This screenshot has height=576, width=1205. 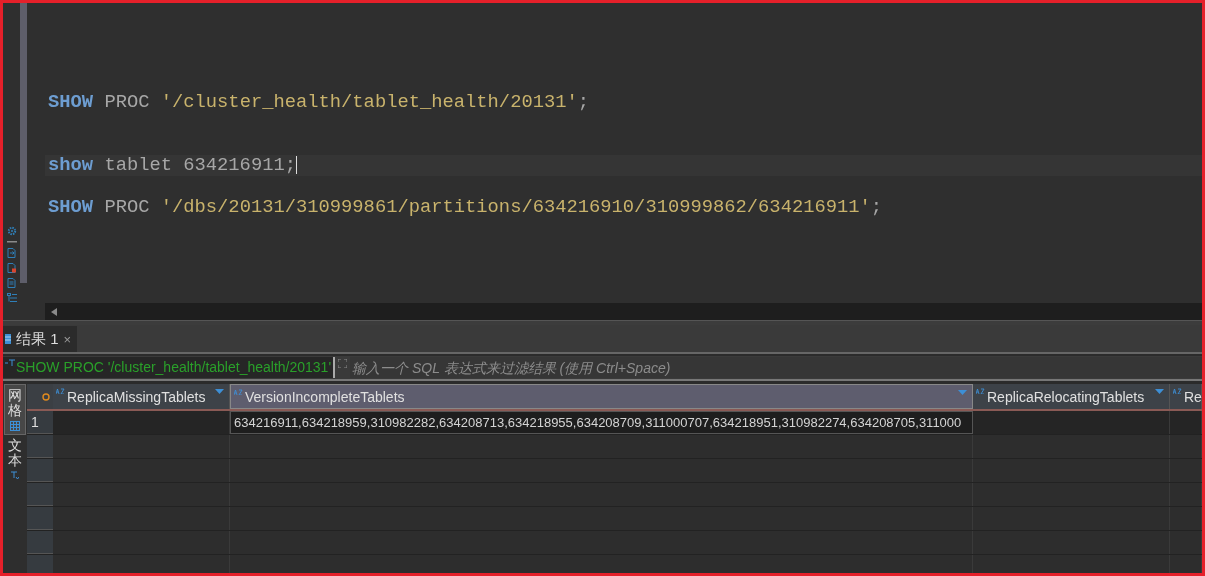 I want to click on column-header: Re, so click(x=1186, y=396).